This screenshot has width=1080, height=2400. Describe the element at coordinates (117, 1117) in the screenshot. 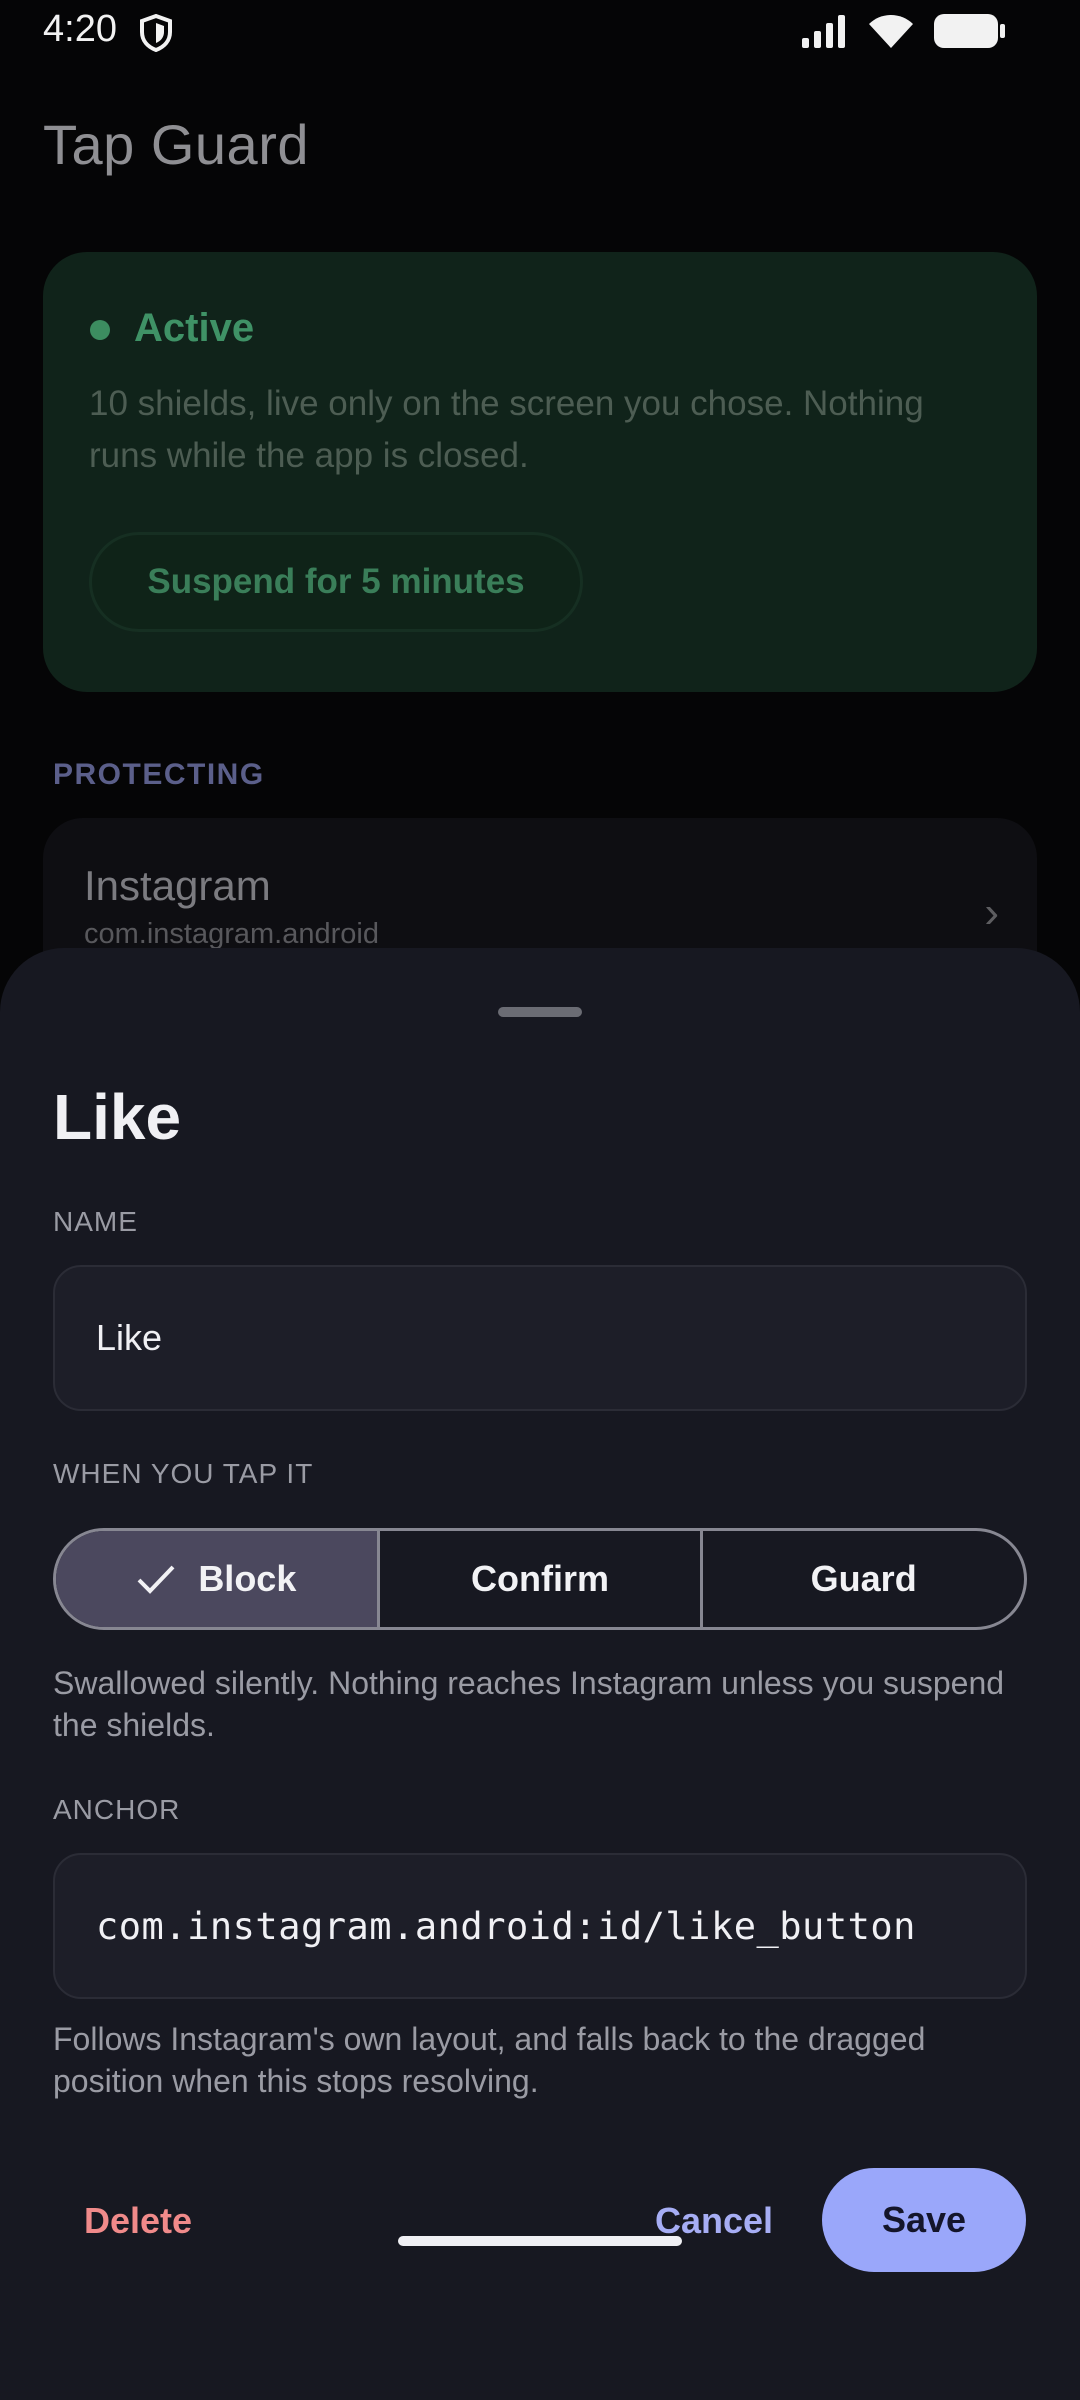

I see `sheet-title: Like` at that location.